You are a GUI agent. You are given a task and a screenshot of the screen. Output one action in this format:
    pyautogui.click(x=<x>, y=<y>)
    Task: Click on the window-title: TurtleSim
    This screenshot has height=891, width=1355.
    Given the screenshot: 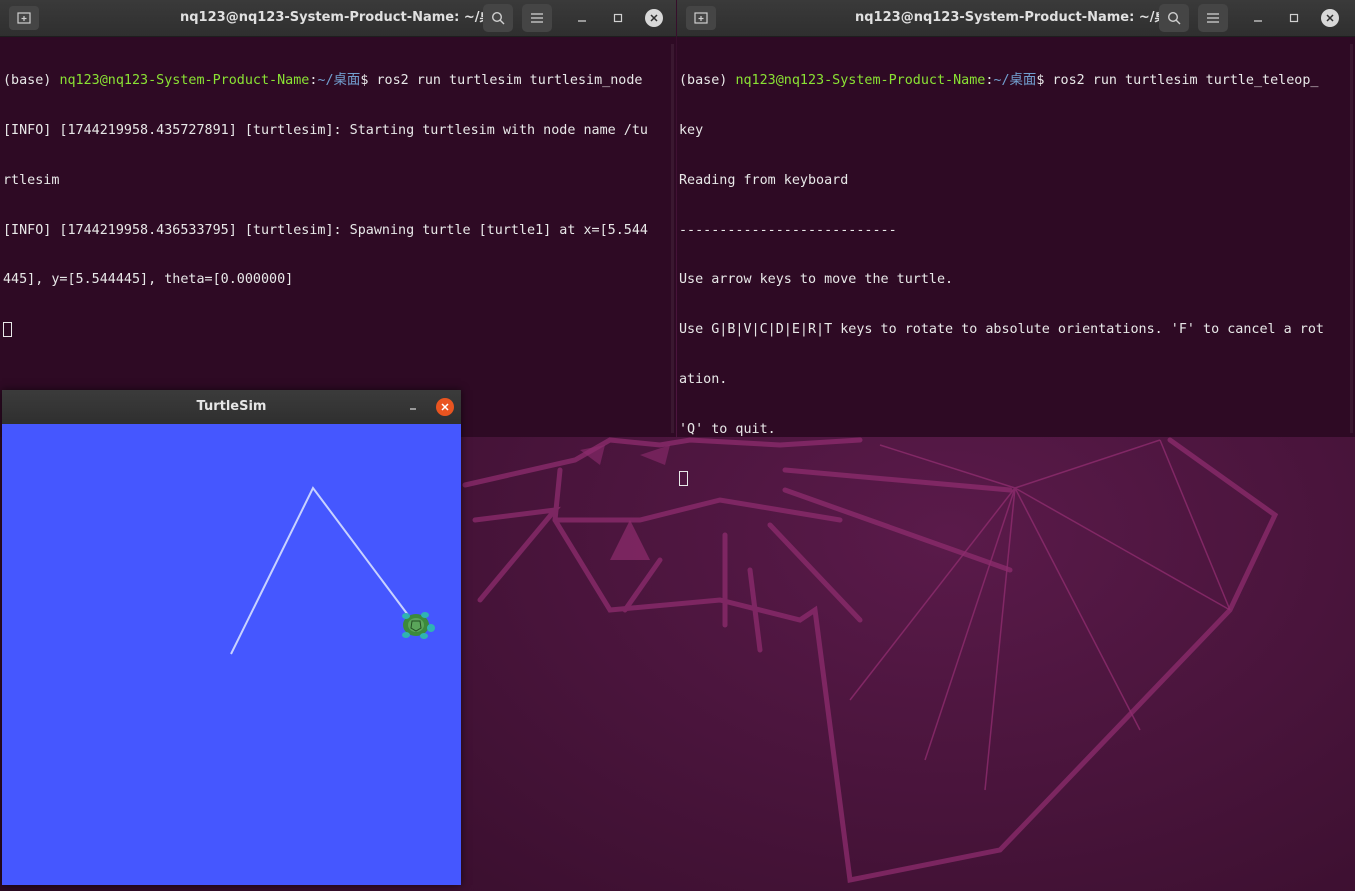 What is the action you would take?
    pyautogui.click(x=231, y=407)
    